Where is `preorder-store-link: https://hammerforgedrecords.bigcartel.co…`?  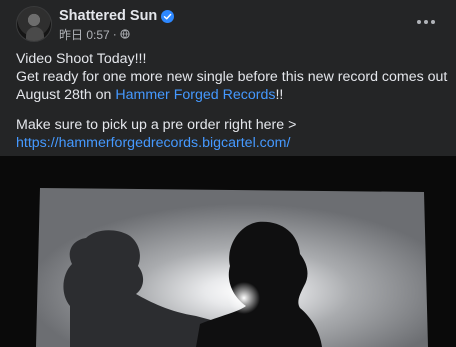
preorder-store-link: https://hammerforgedrecords.bigcartel.co… is located at coordinates (153, 143).